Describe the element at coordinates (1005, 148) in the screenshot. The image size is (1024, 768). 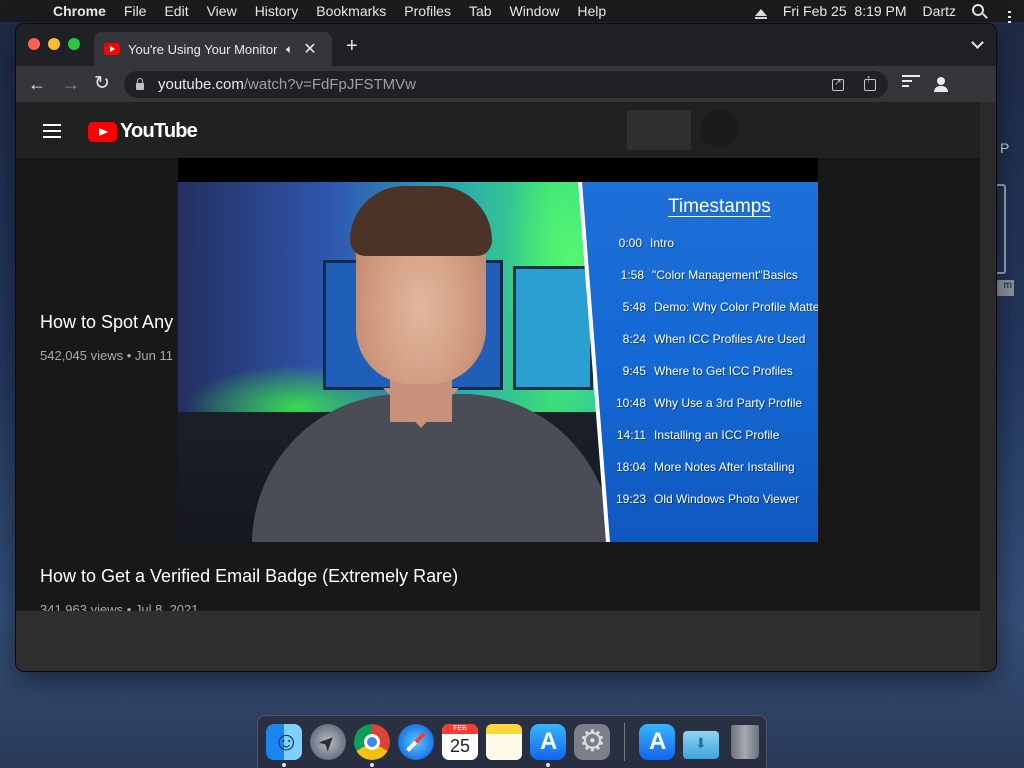
I see `background-window-text: P` at that location.